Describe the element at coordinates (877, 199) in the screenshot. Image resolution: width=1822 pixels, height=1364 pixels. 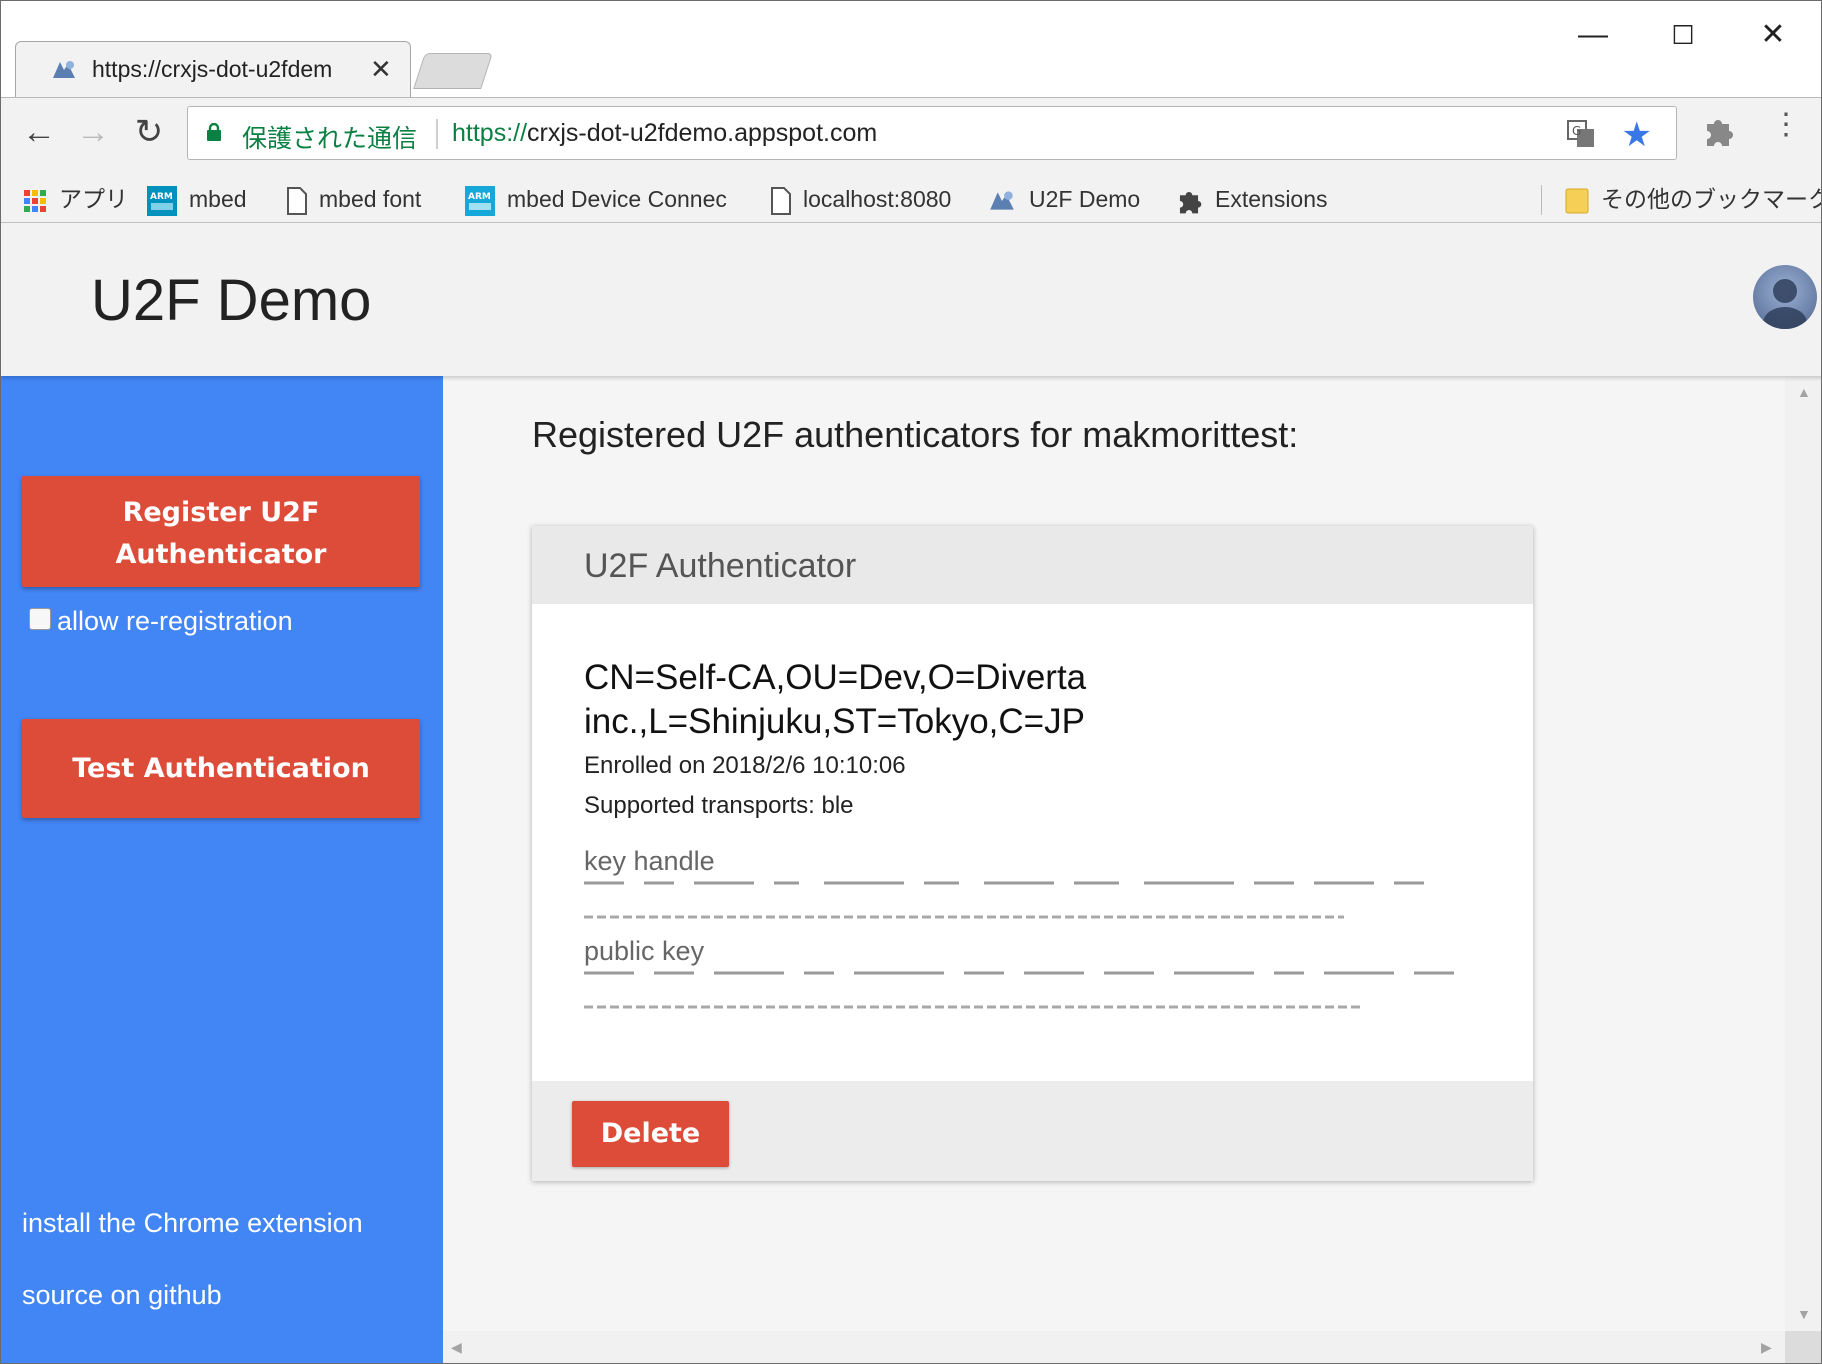
I see `bookmark-label: localhost:8080` at that location.